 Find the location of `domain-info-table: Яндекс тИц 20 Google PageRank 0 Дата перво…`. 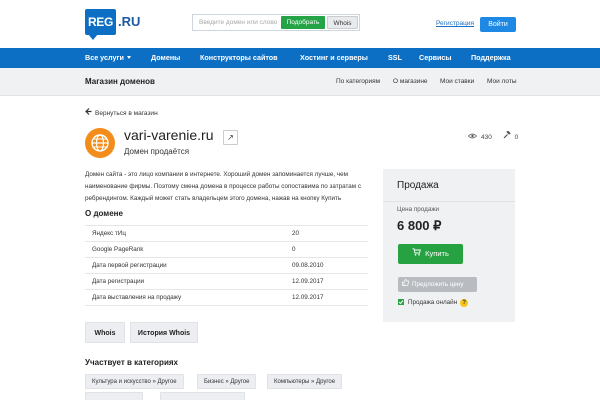

domain-info-table: Яндекс тИц 20 Google PageRank 0 Дата перво… is located at coordinates (226, 265).